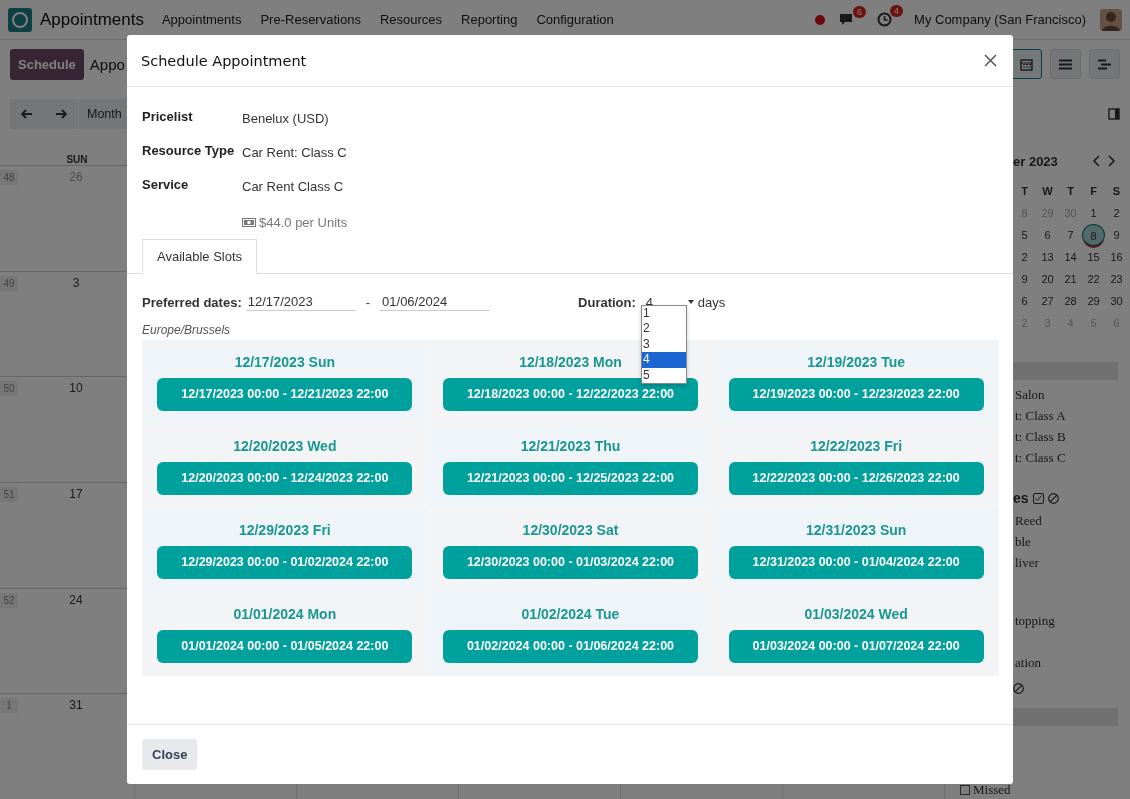 The width and height of the screenshot is (1130, 799). I want to click on mini-calendar-day: 1, so click(1093, 213).